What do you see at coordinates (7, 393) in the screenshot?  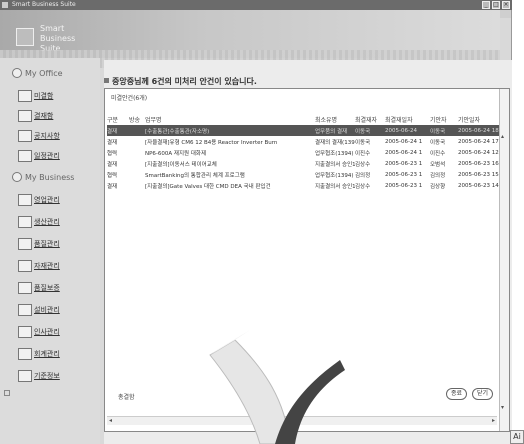 I see `footer-checkbox` at bounding box center [7, 393].